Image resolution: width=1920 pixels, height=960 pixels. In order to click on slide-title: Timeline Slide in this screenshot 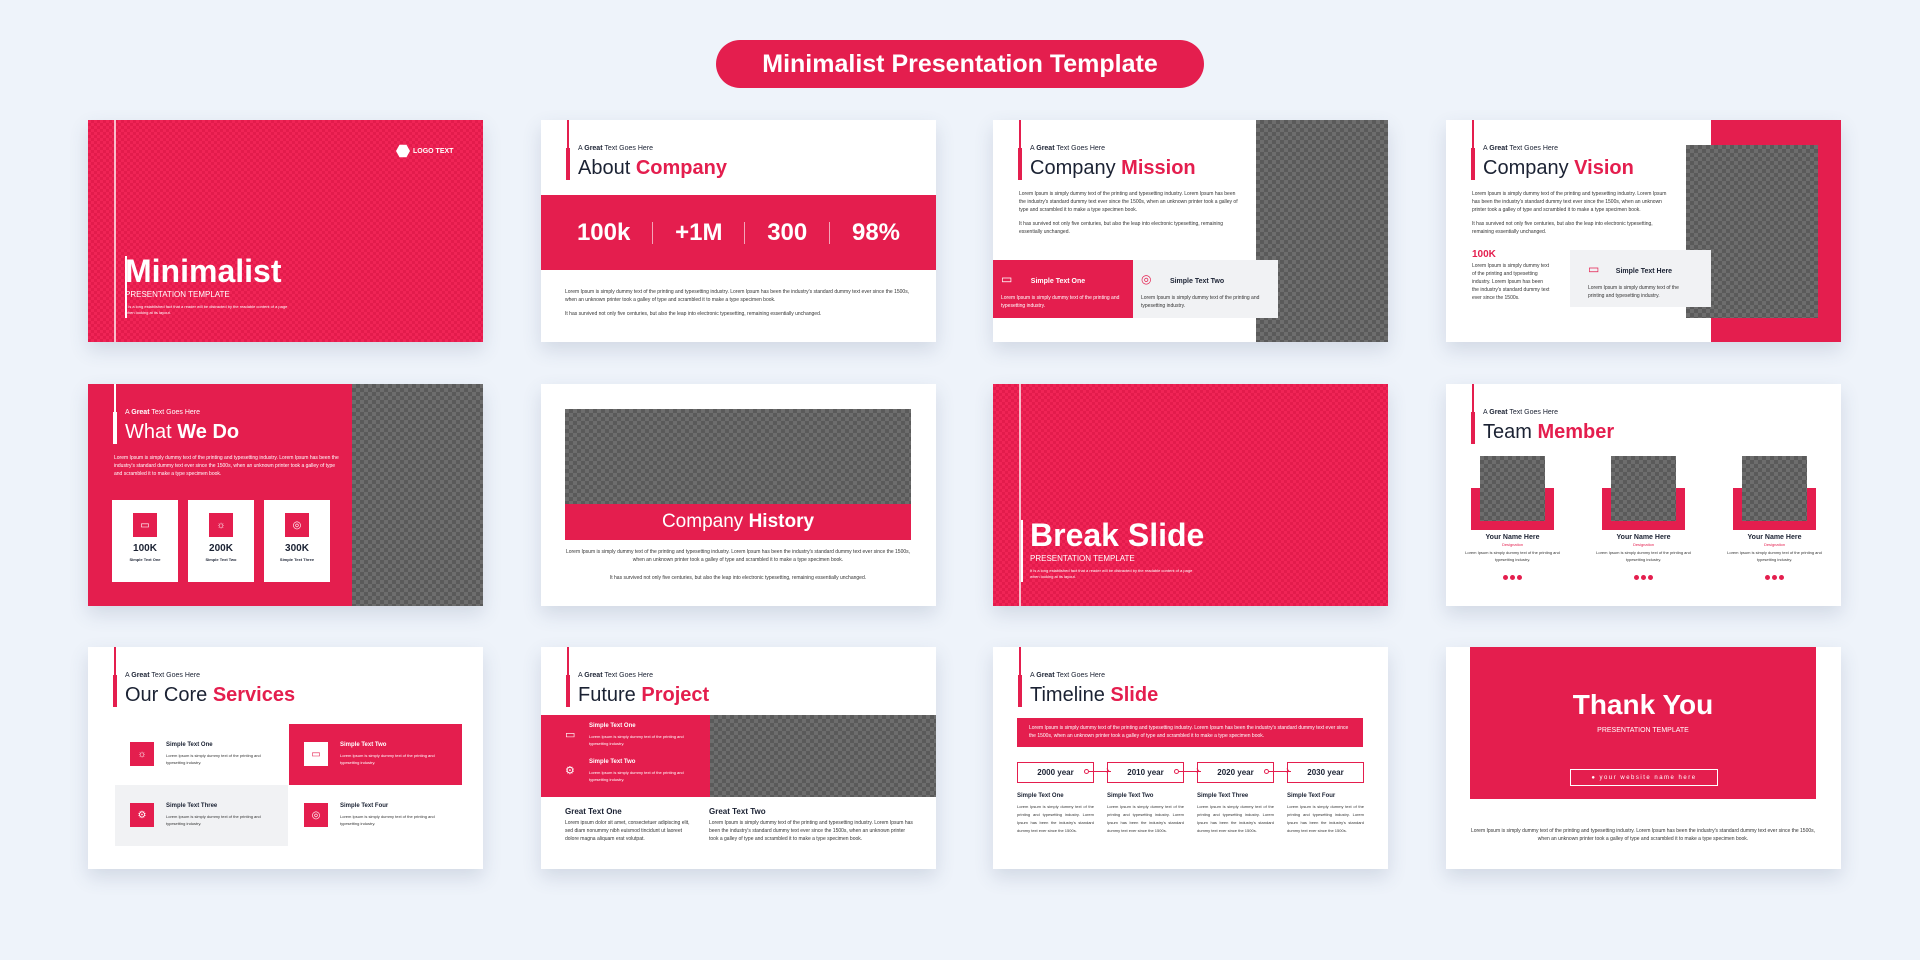, I will do `click(1094, 695)`.